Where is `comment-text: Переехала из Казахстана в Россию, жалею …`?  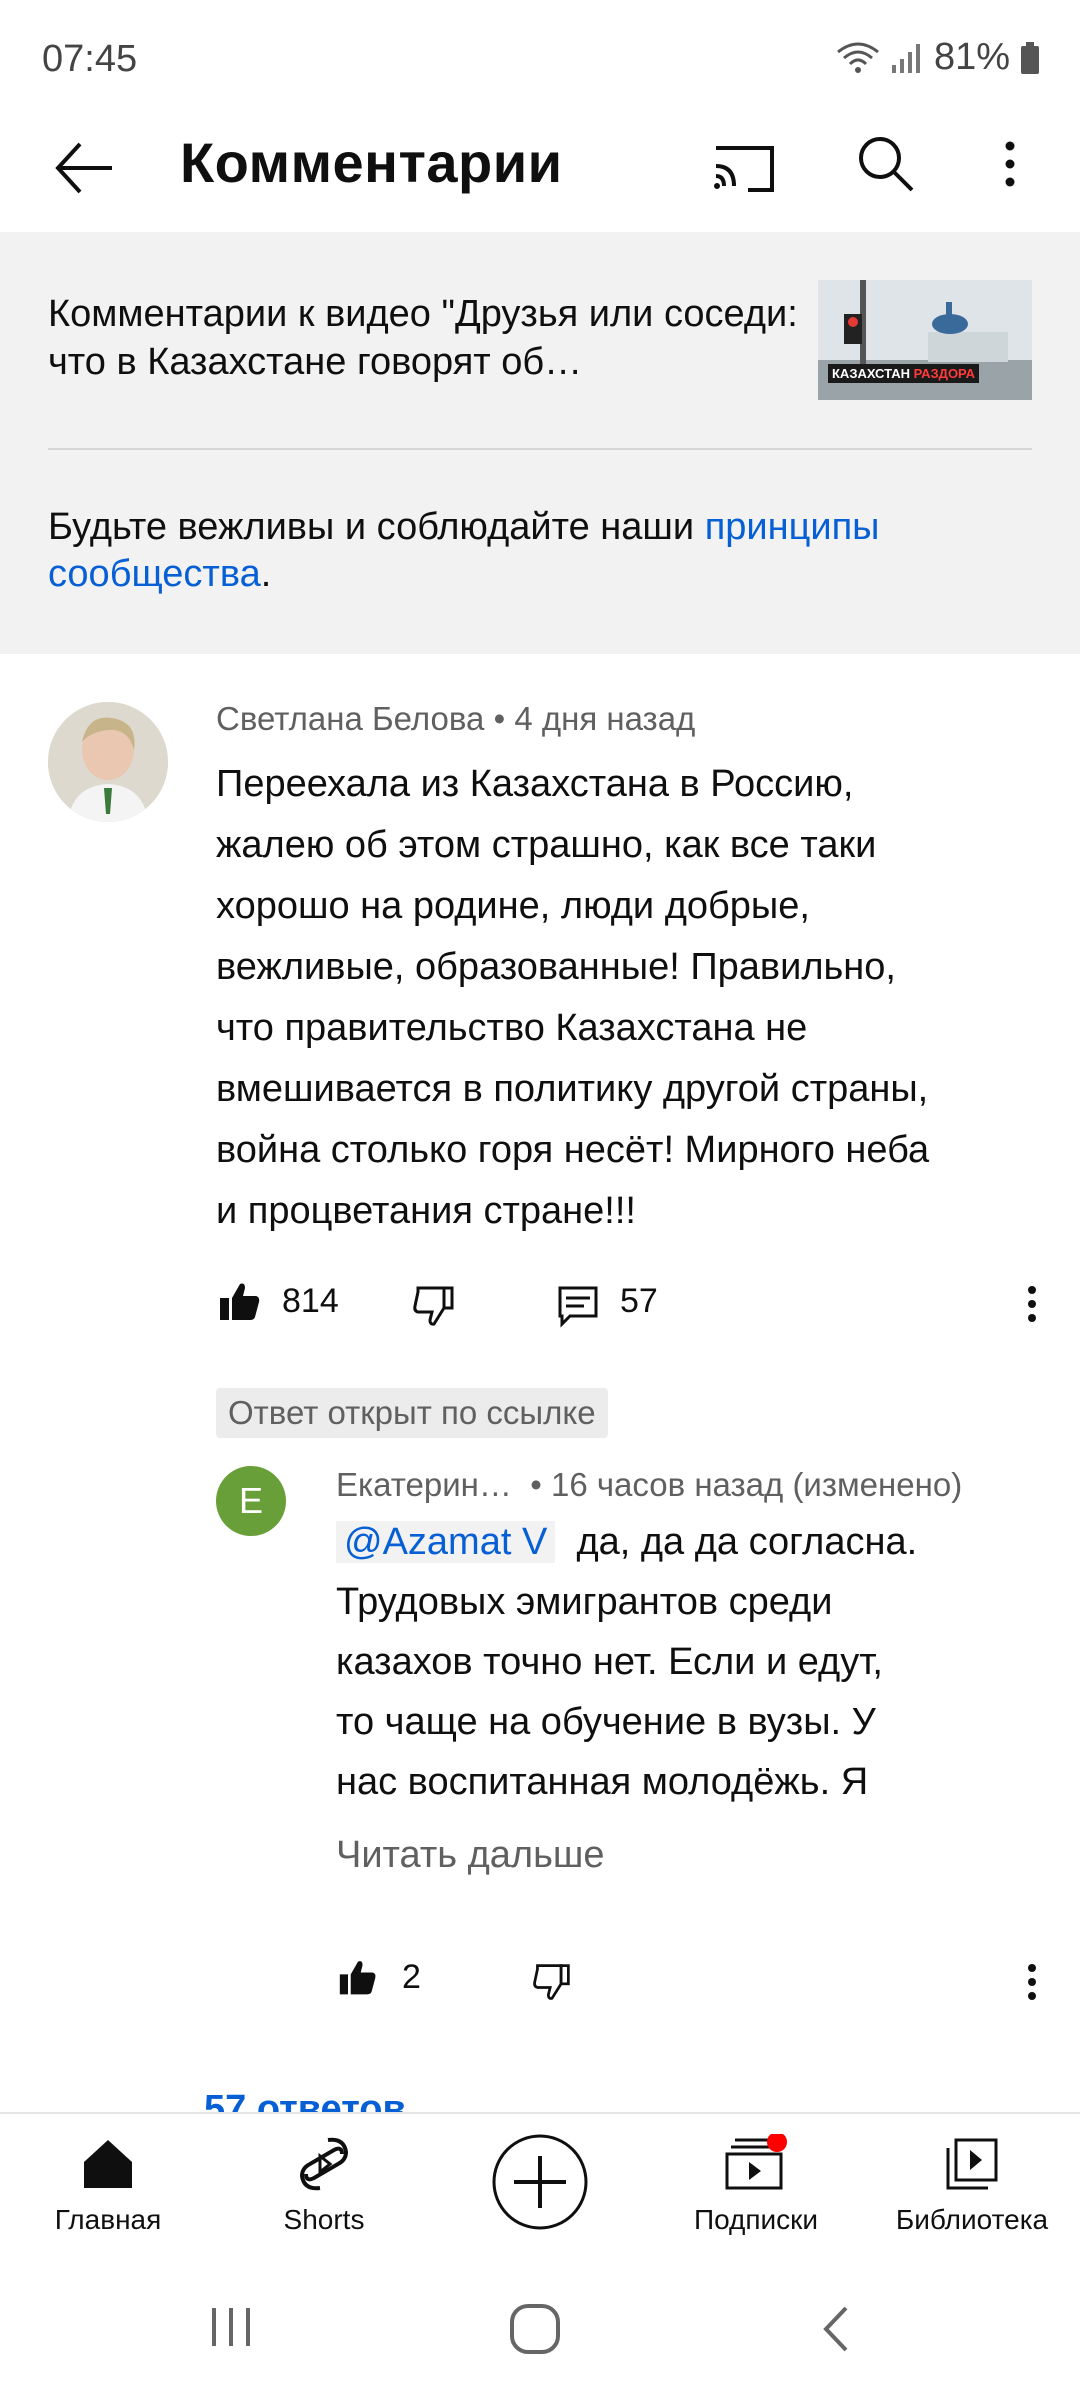
comment-text: Переехала из Казахстана в Россию, жалею … is located at coordinates (573, 997).